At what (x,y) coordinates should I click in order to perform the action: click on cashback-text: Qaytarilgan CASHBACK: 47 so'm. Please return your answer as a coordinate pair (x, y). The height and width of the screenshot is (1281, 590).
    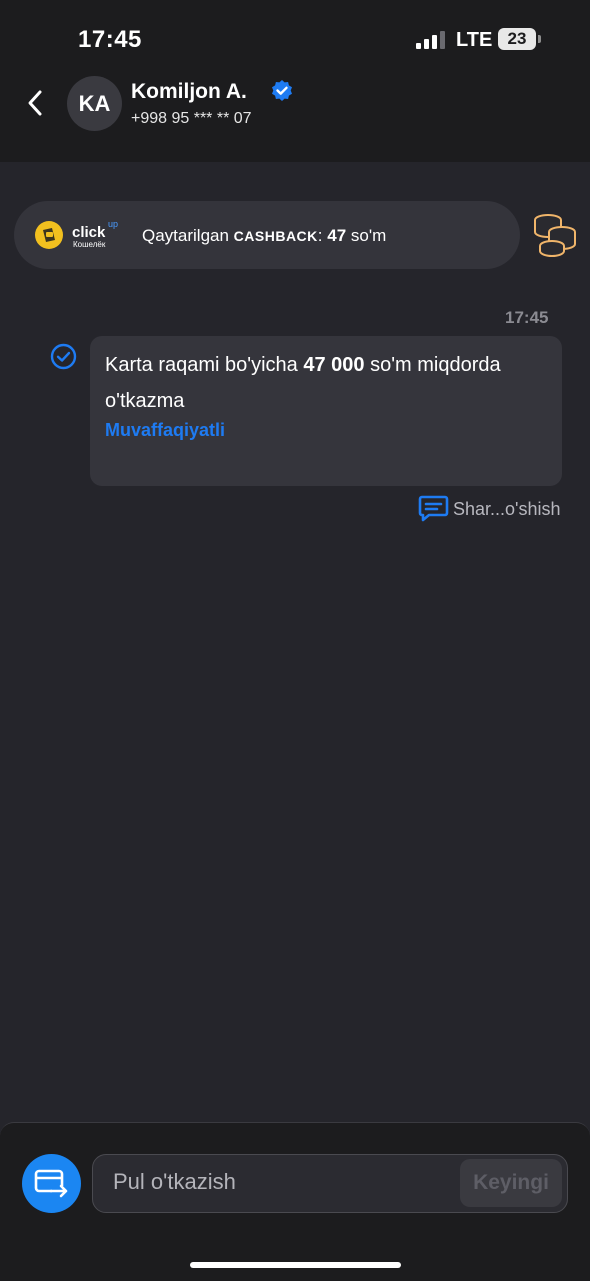
    Looking at the image, I should click on (264, 236).